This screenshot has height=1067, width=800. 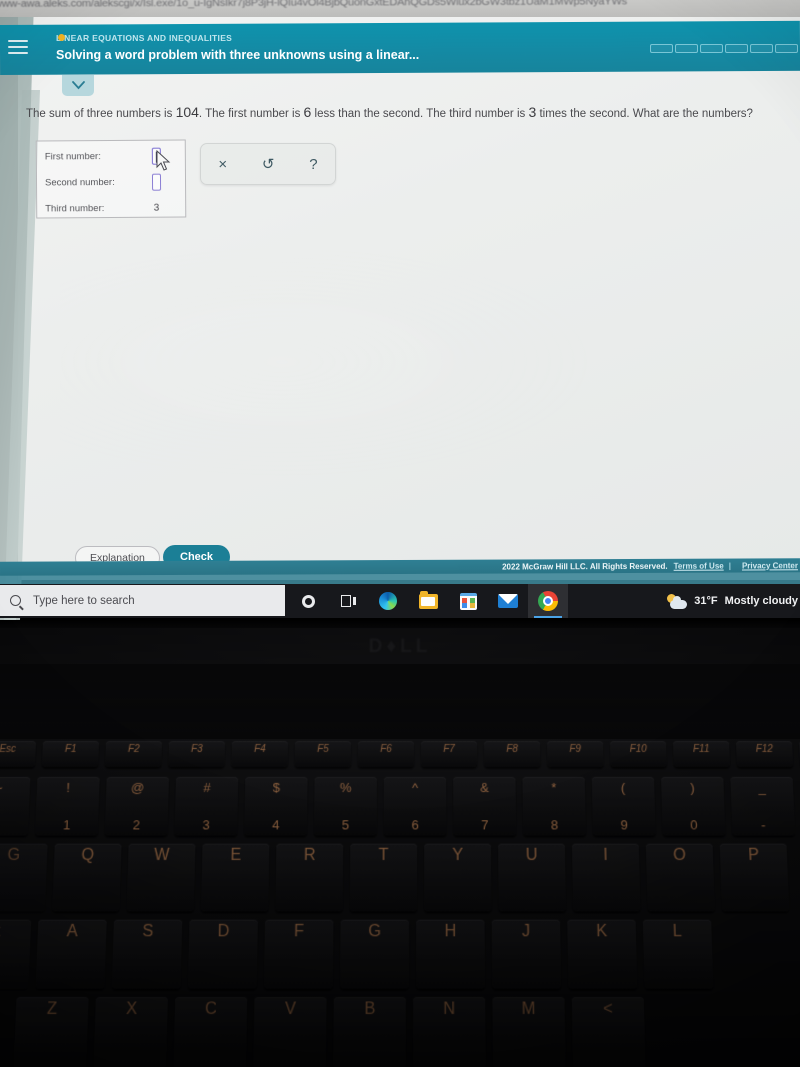 What do you see at coordinates (114, 181) in the screenshot?
I see `answer-row-second: Second number:` at bounding box center [114, 181].